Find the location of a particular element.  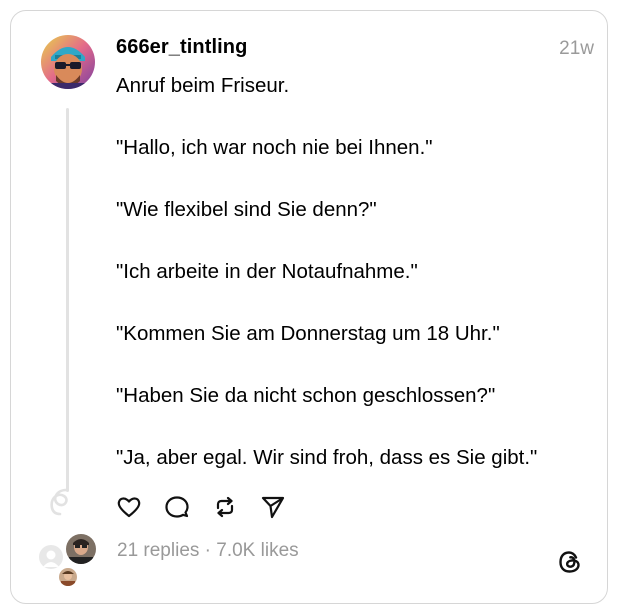

thread-line is located at coordinates (67, 300).